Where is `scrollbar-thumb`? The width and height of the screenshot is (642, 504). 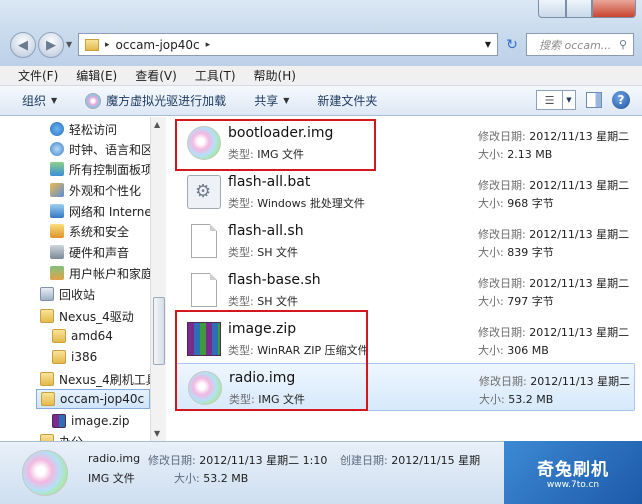 scrollbar-thumb is located at coordinates (159, 331).